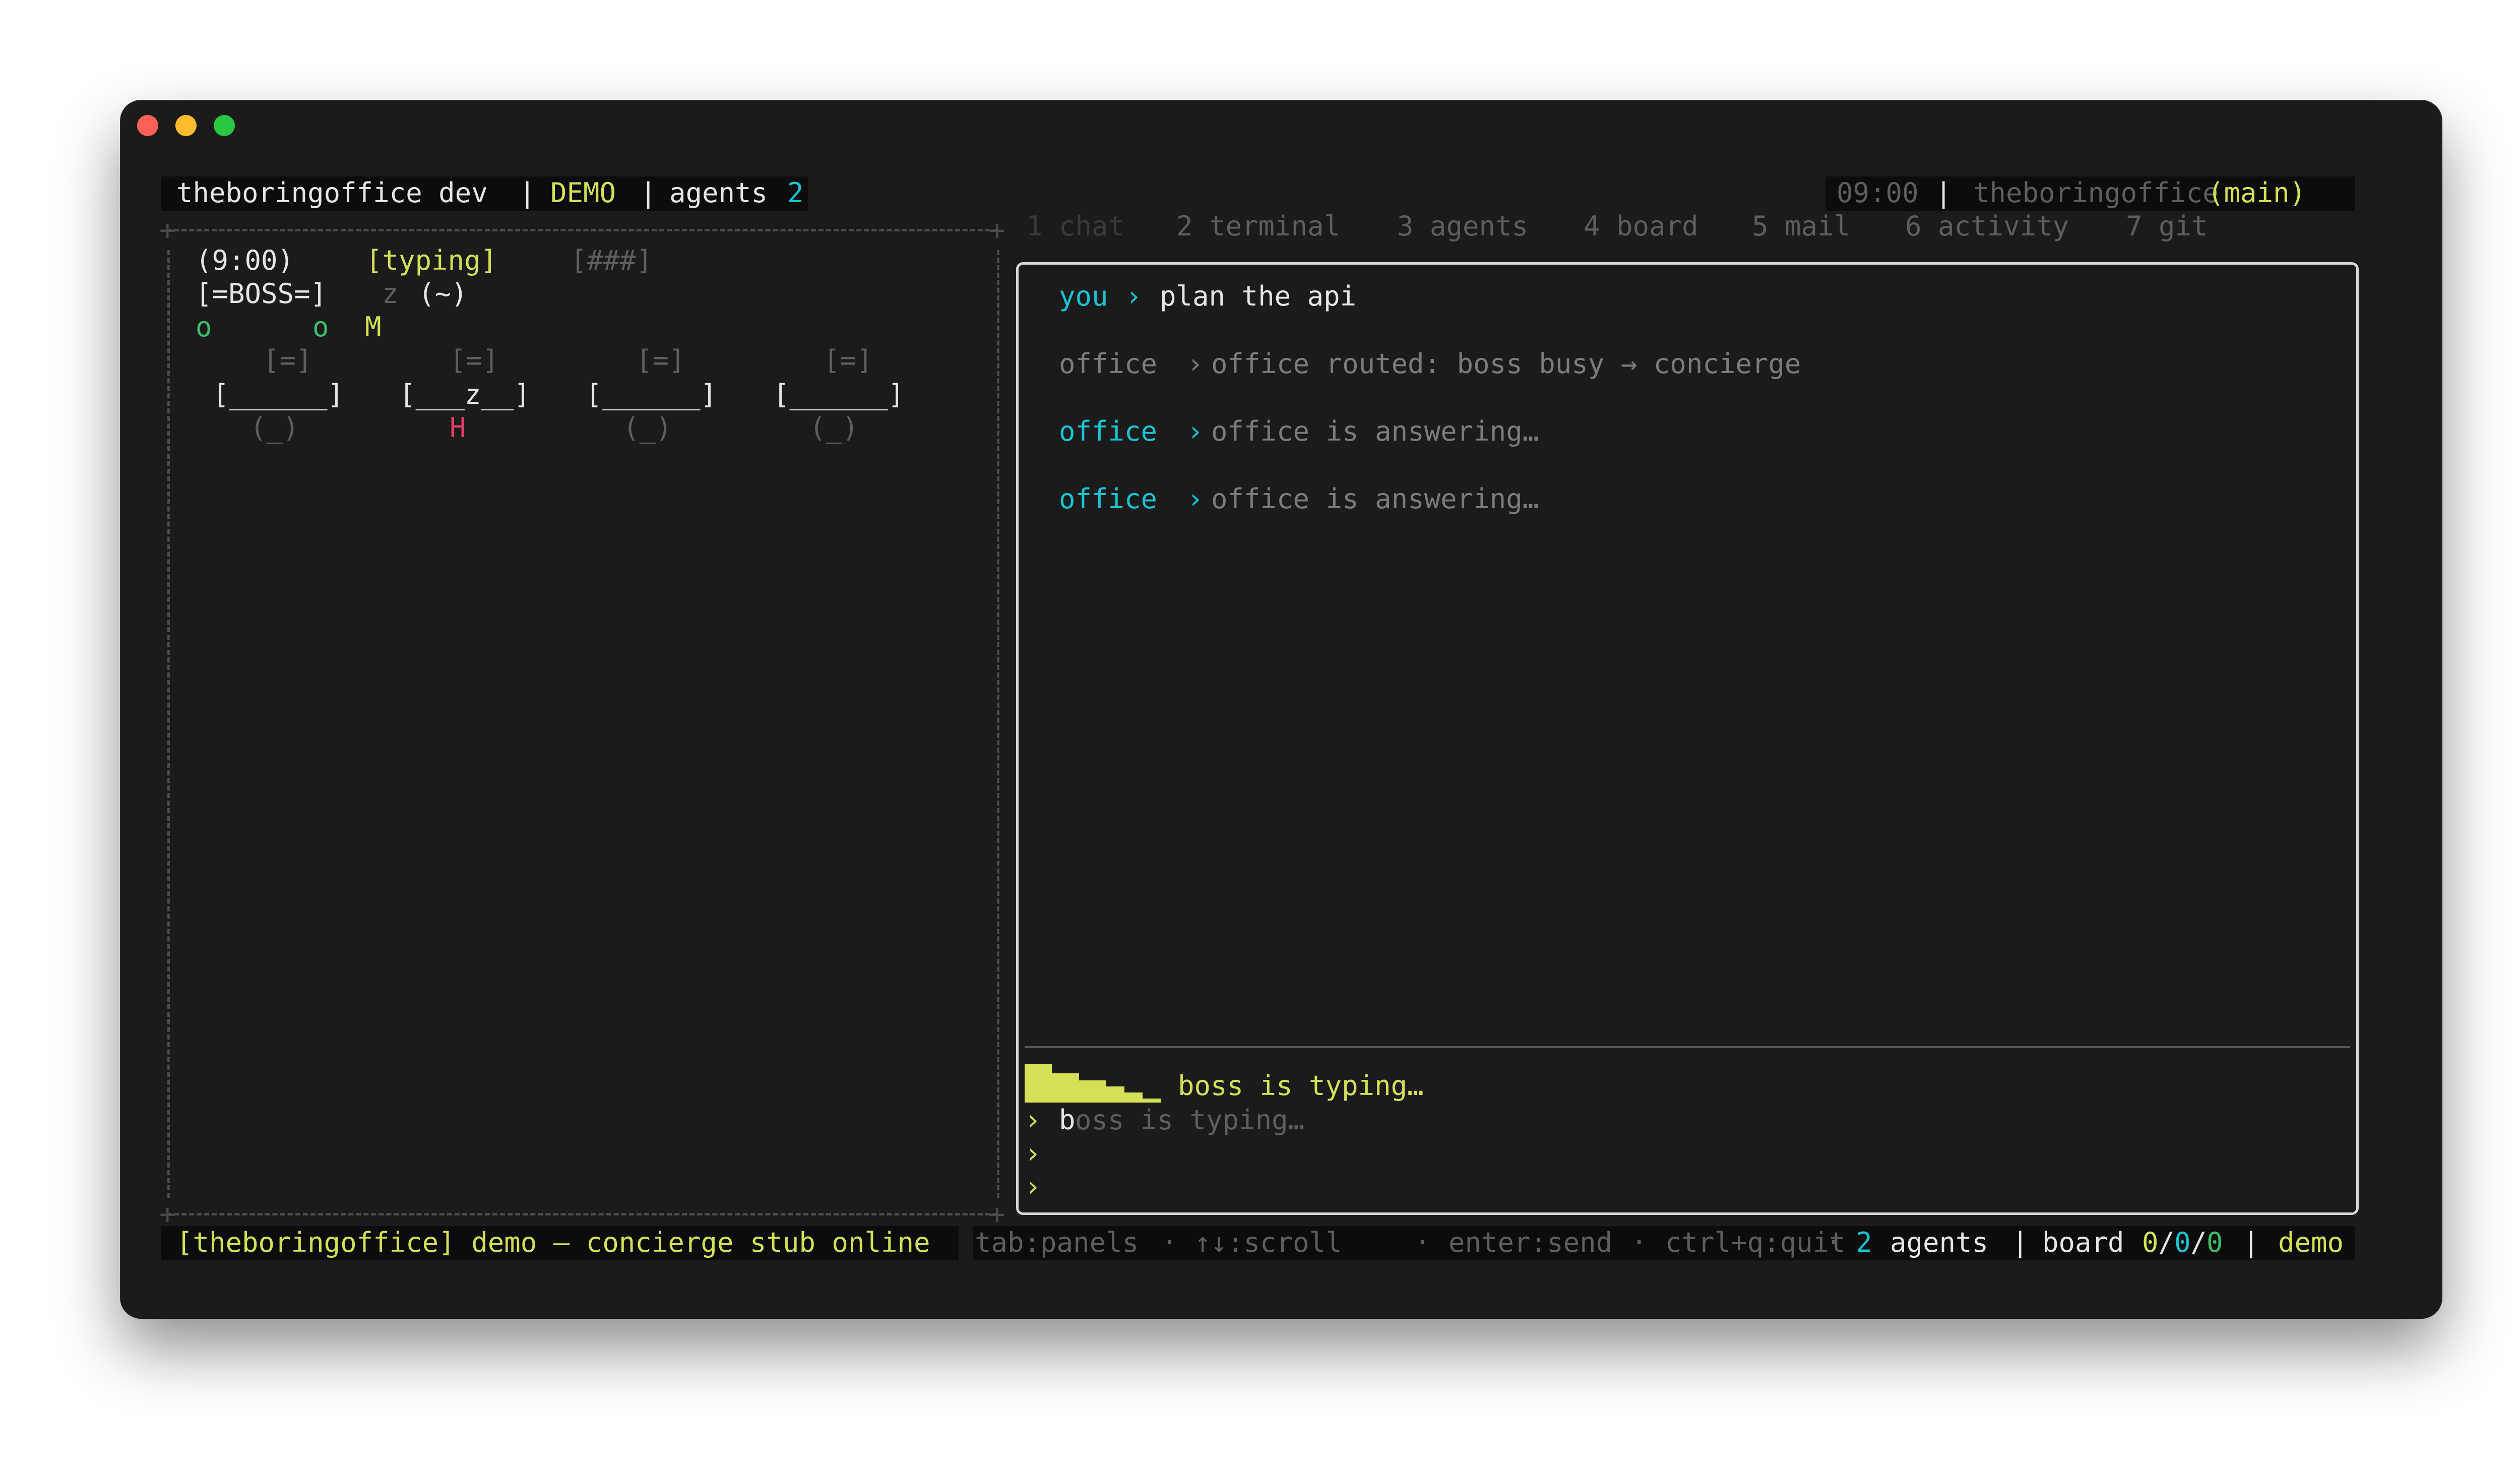 This screenshot has width=2520, height=1460. What do you see at coordinates (1093, 1083) in the screenshot?
I see `typing-activity-sparkline` at bounding box center [1093, 1083].